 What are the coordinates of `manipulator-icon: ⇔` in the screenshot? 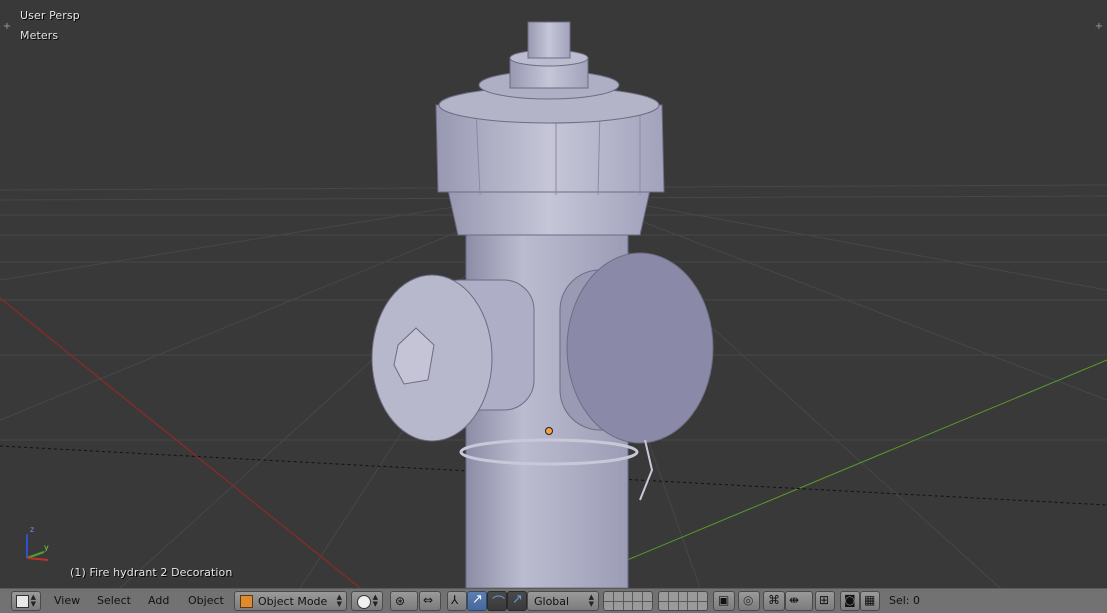 It's located at (428, 600).